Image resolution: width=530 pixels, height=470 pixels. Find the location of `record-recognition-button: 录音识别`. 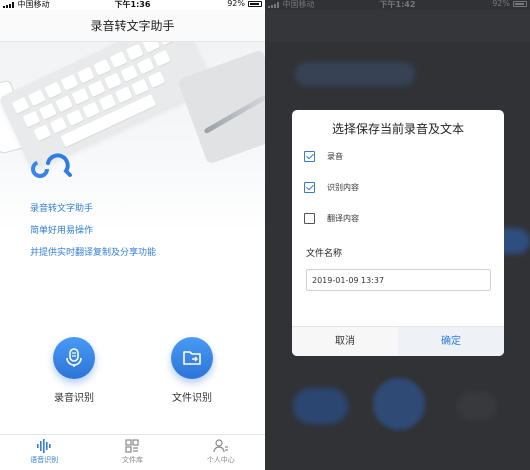

record-recognition-button: 录音识别 is located at coordinates (74, 370).